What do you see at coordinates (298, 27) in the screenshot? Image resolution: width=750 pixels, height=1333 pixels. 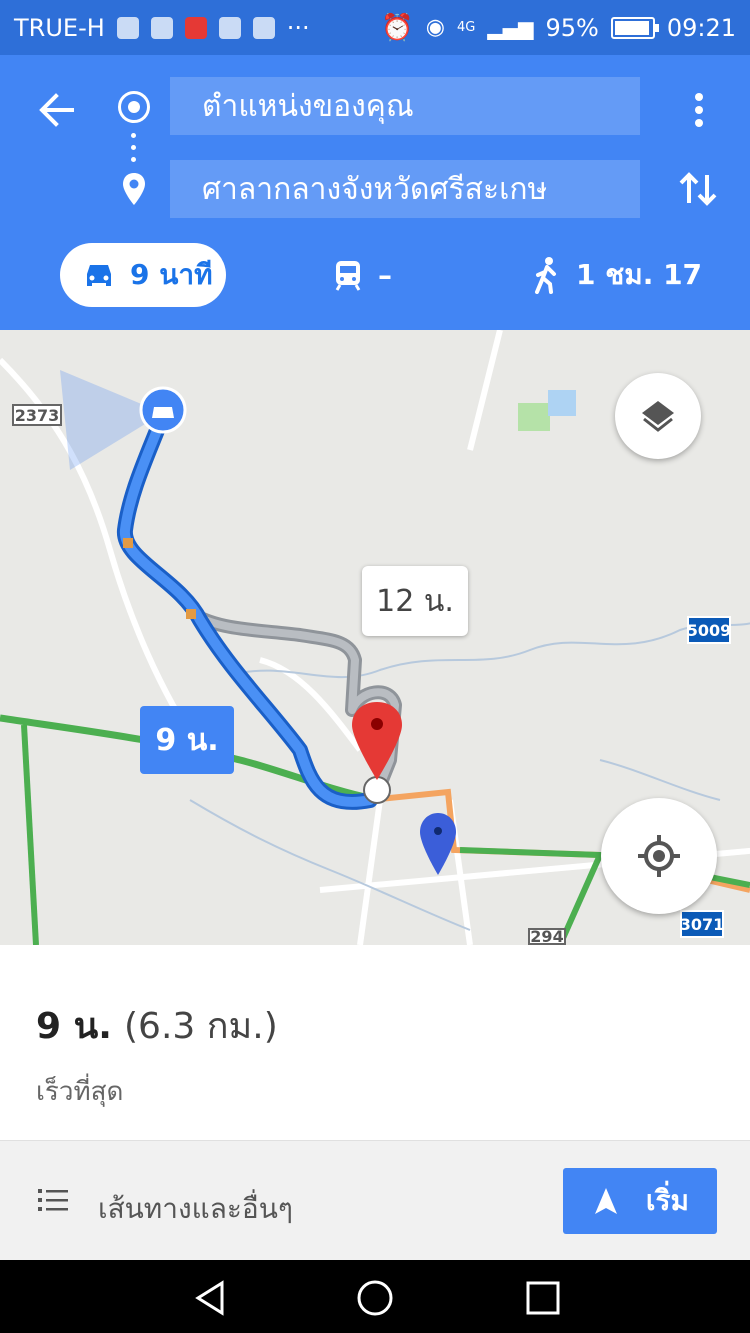 I see `more-notifications-icon: ···` at bounding box center [298, 27].